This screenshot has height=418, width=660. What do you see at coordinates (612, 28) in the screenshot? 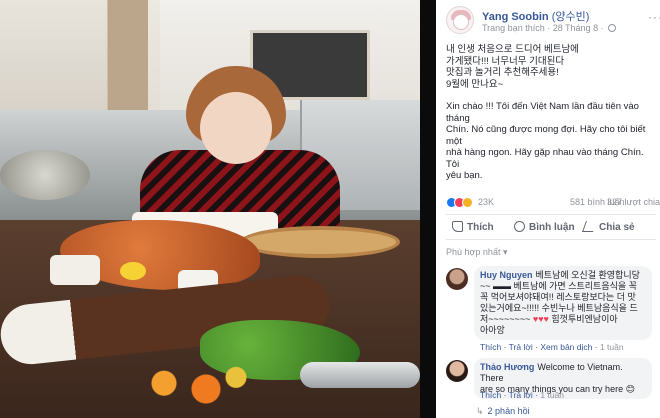
I see `globe-icon` at bounding box center [612, 28].